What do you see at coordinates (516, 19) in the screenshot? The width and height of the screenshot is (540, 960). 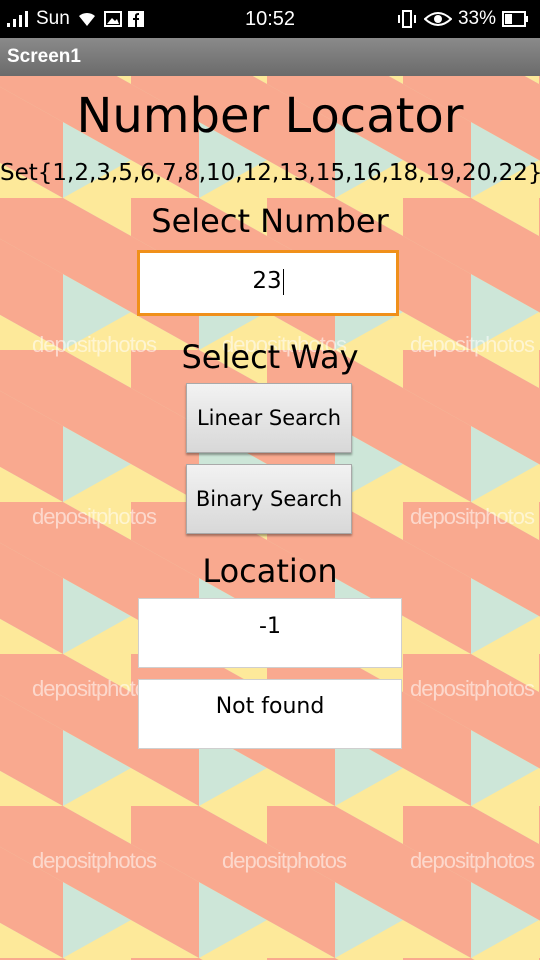 I see `battery-icon` at bounding box center [516, 19].